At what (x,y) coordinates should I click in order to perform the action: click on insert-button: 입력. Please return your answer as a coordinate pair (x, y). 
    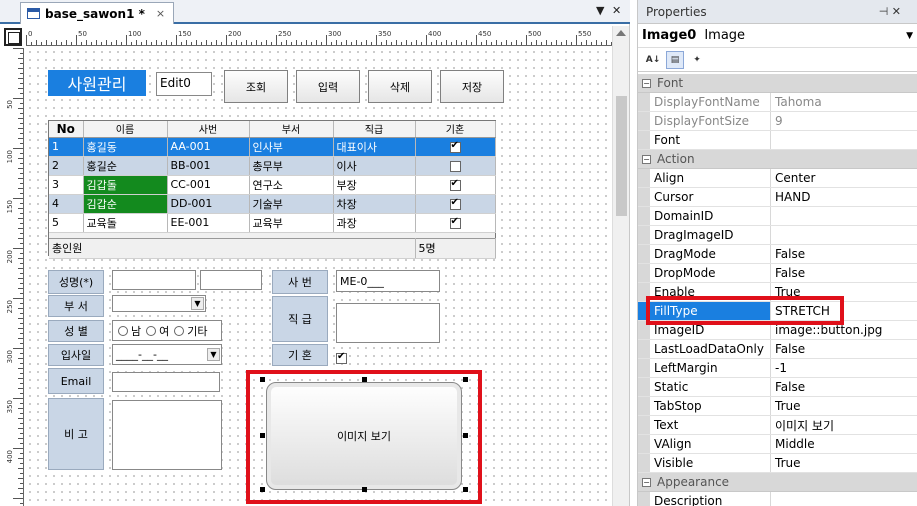
    Looking at the image, I should click on (328, 86).